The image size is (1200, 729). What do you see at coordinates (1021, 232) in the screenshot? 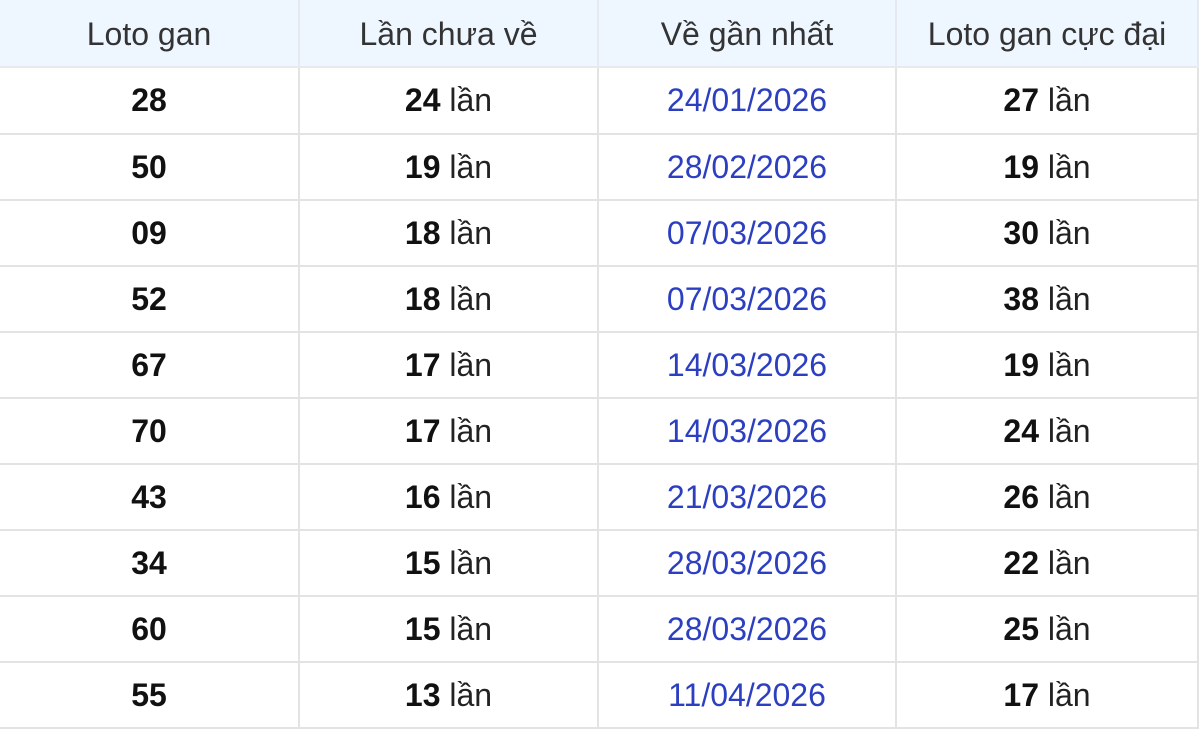
I see `max-gap-value: 30` at bounding box center [1021, 232].